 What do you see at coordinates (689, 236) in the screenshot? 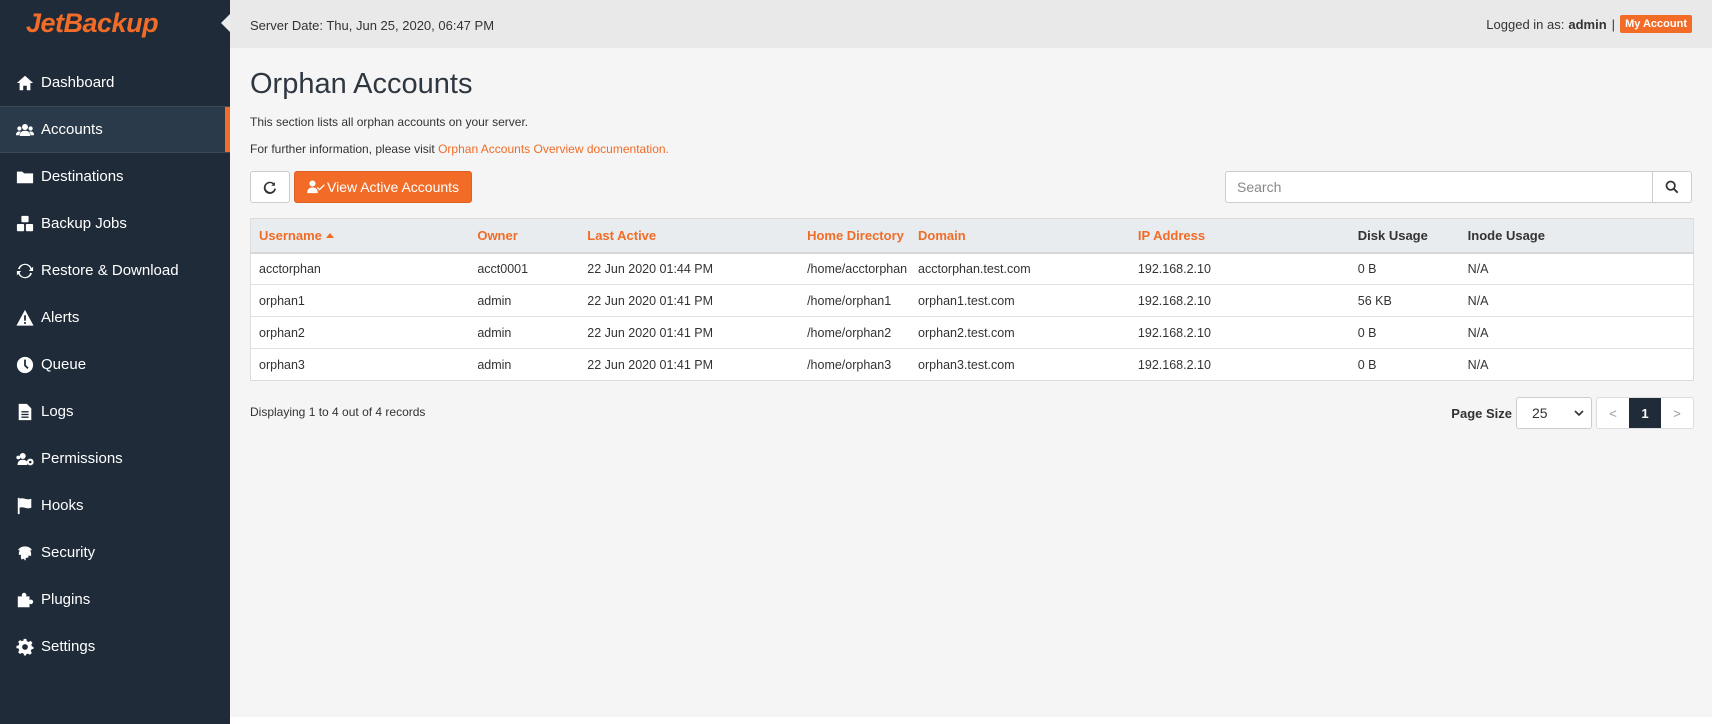
I see `column-header-last-active: Last Active` at bounding box center [689, 236].